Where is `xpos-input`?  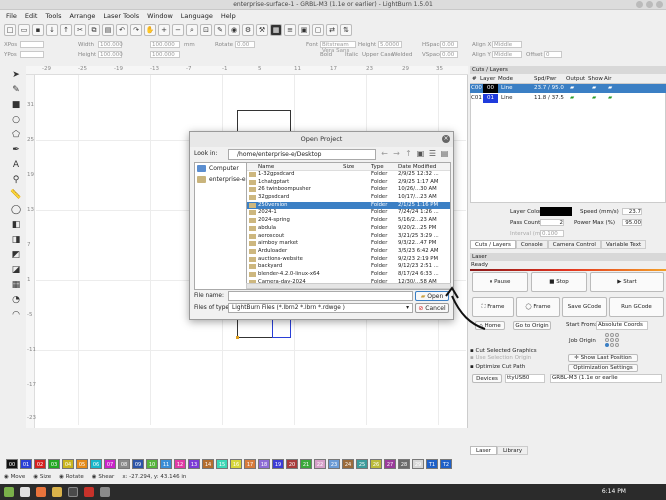
xpos-input is located at coordinates (32, 44).